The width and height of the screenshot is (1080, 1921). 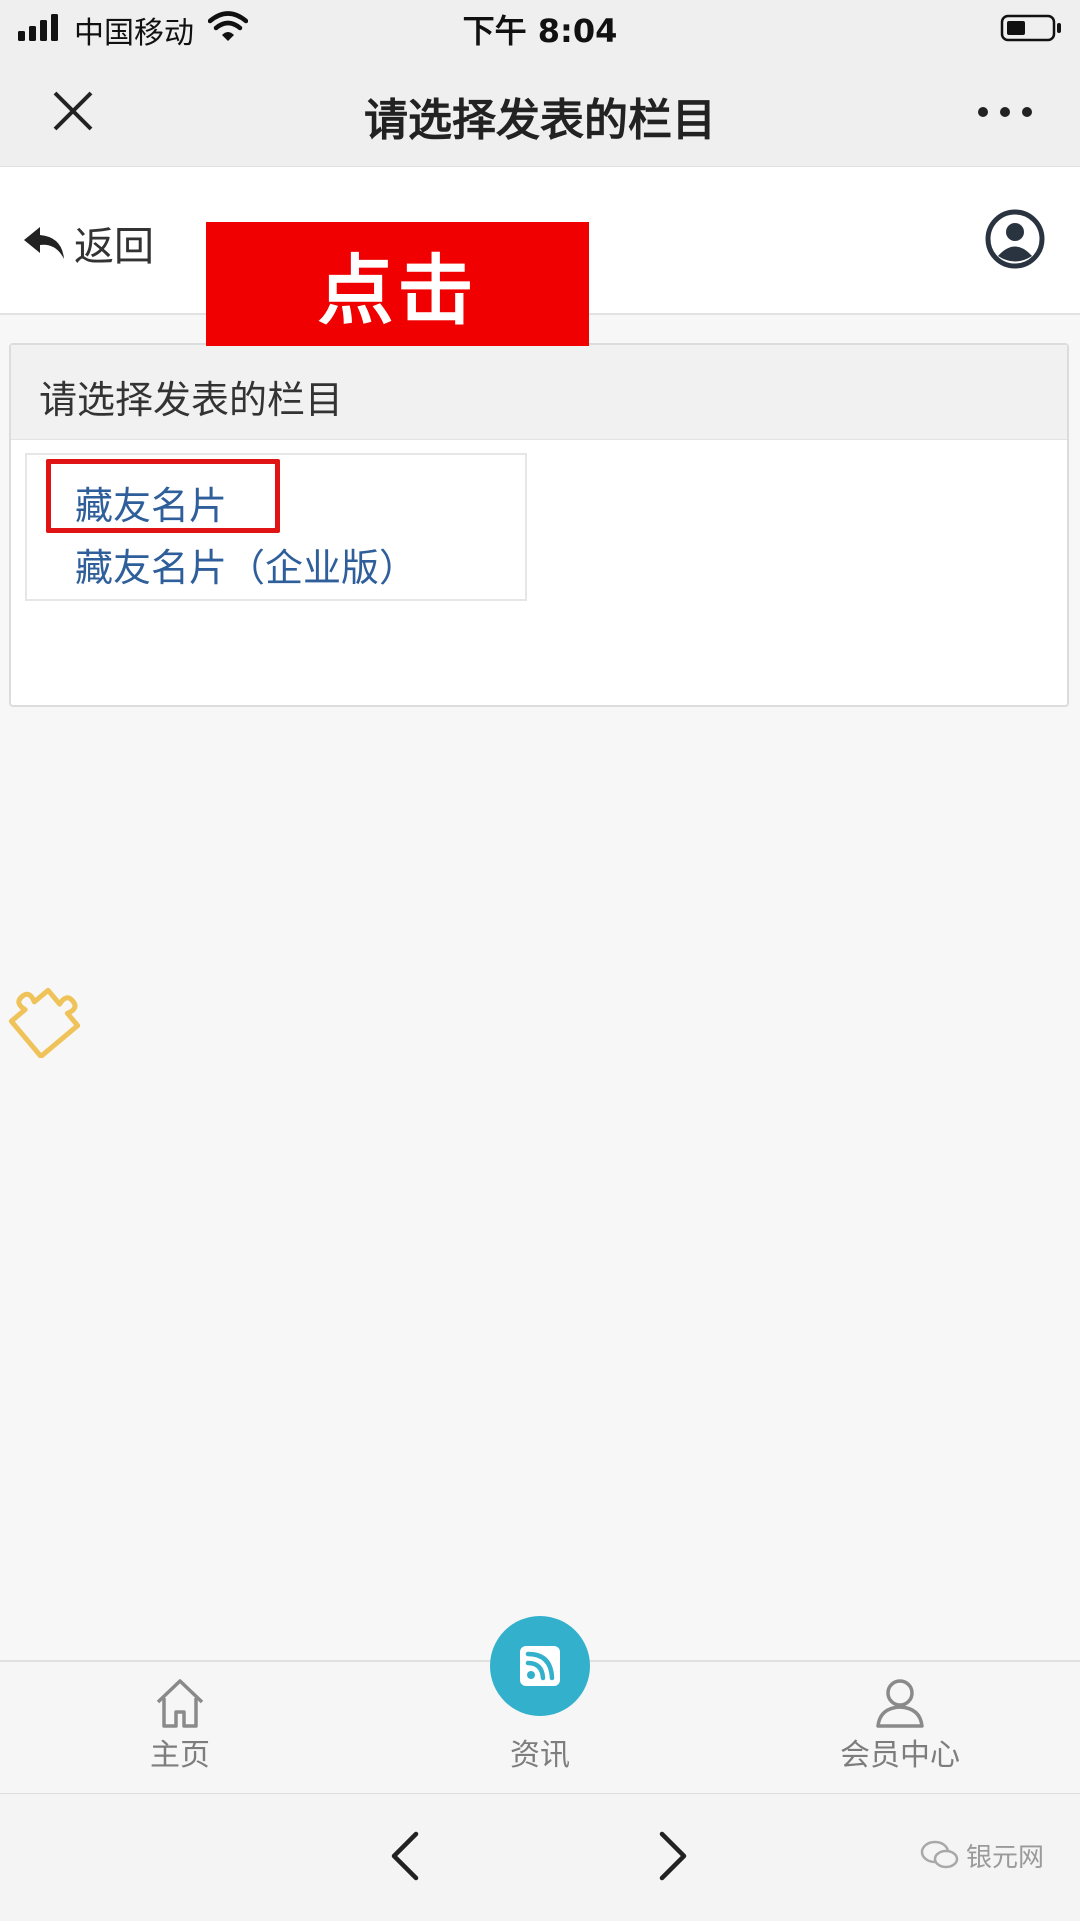 I want to click on back-label: 返回, so click(x=114, y=247).